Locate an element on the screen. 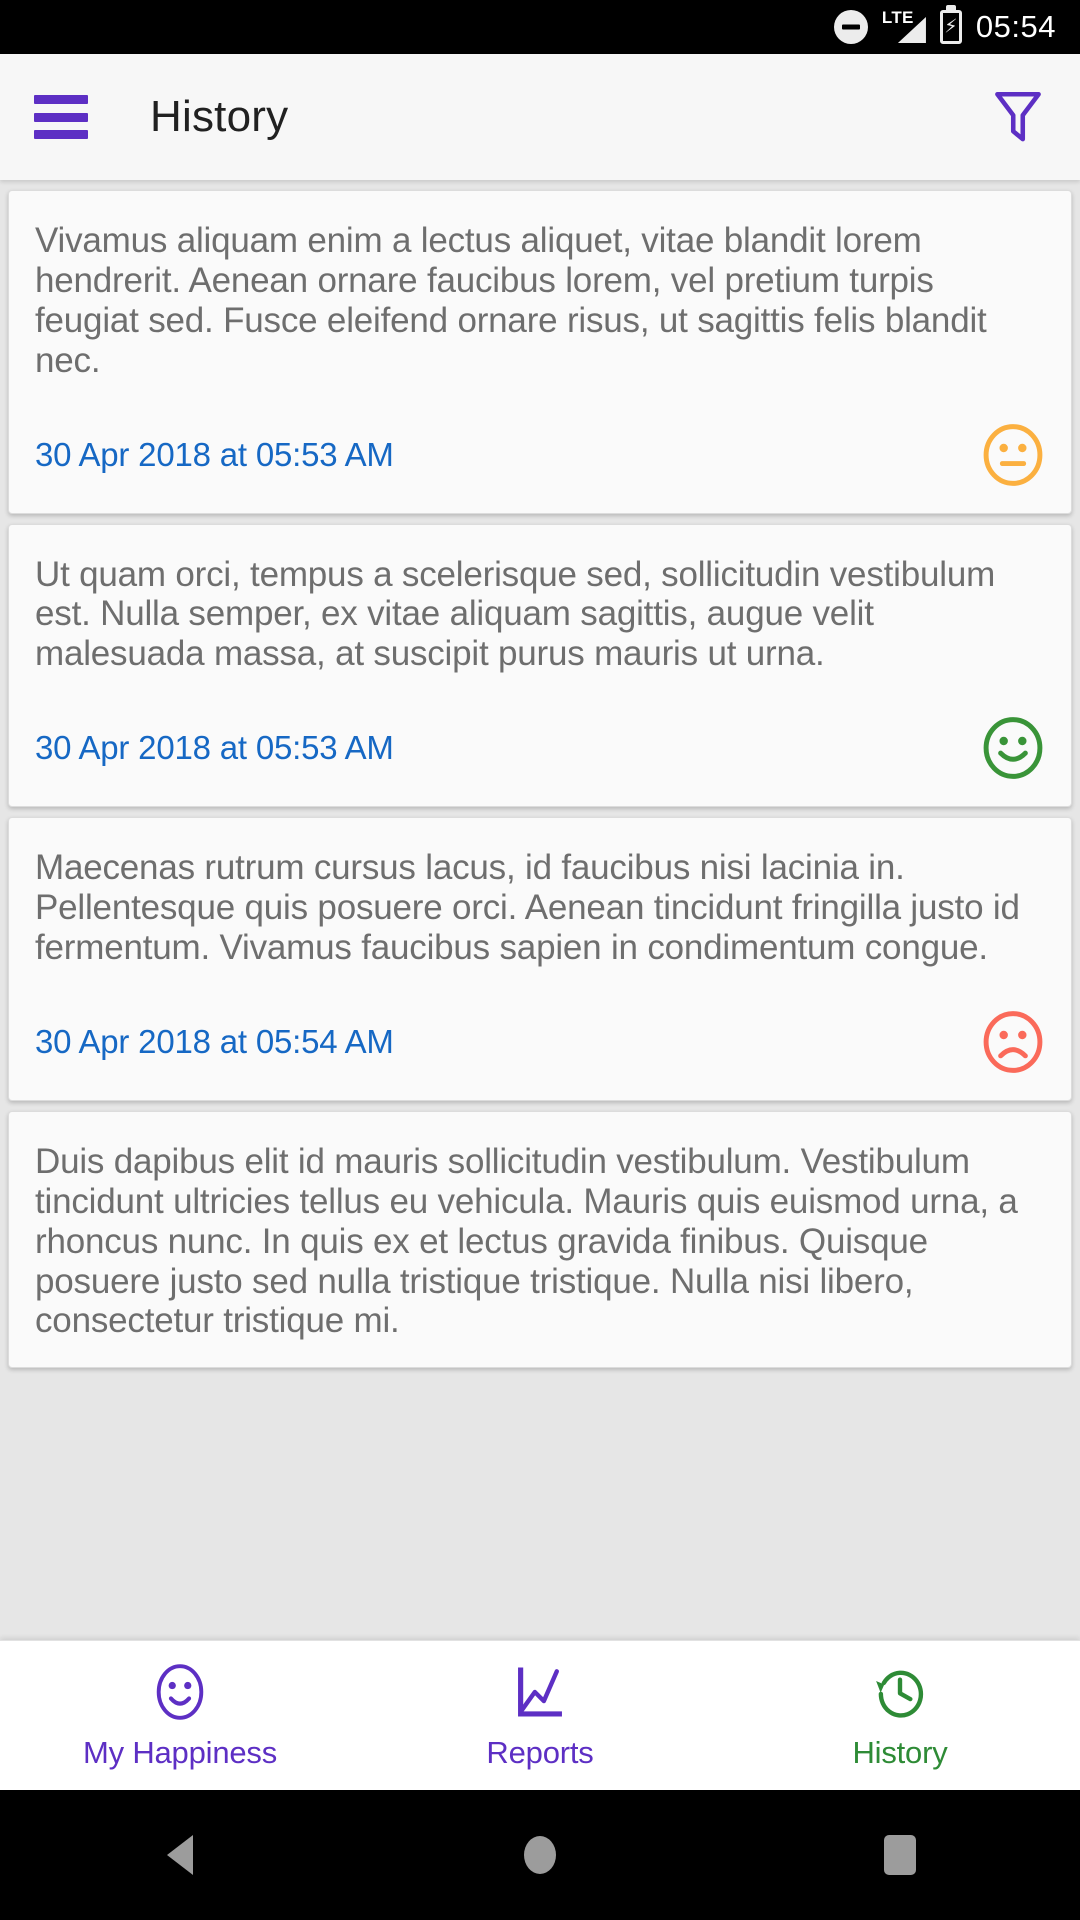 This screenshot has width=1080, height=1920. nav-tab-history: History is located at coordinates (900, 1716).